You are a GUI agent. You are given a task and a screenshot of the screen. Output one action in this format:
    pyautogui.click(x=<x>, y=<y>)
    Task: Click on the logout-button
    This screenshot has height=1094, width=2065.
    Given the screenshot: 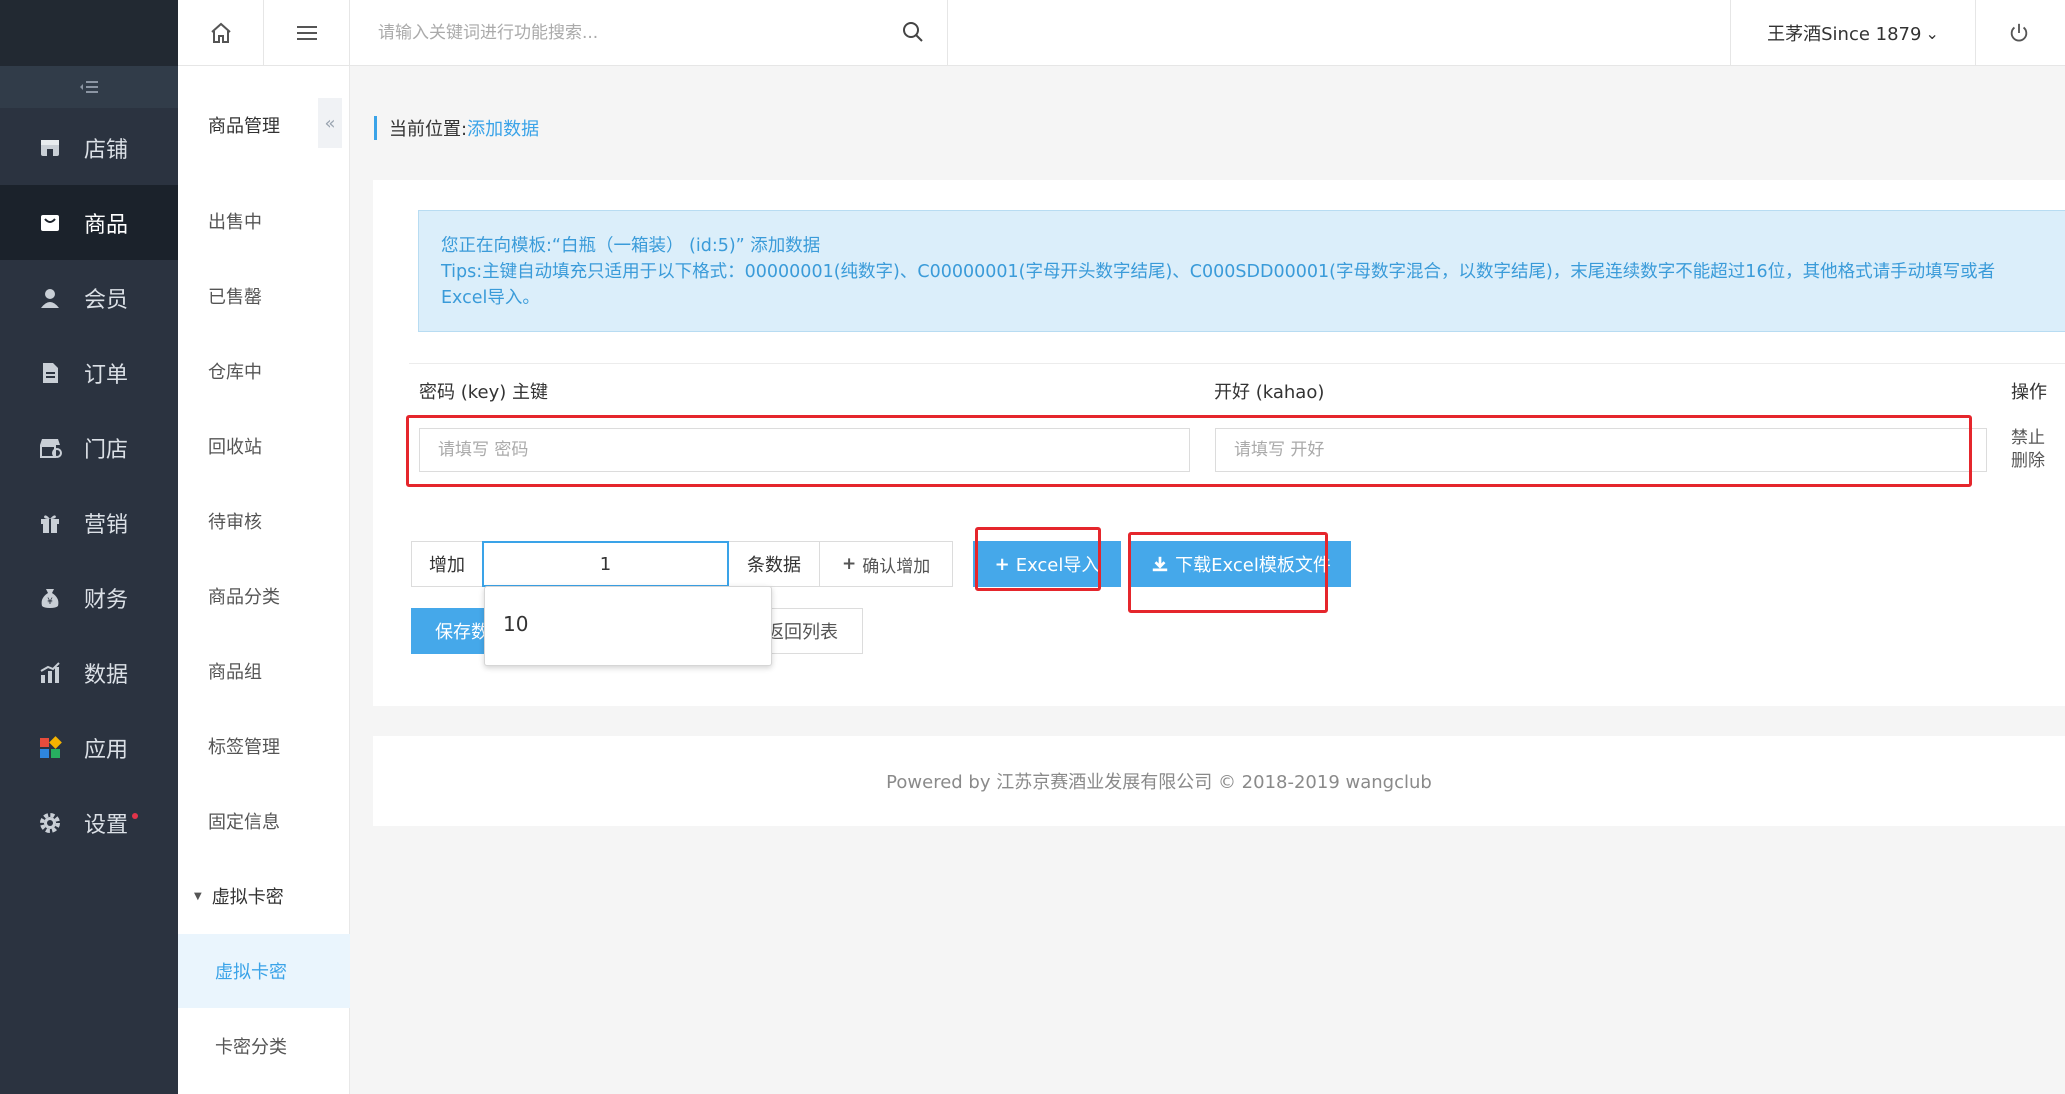 What is the action you would take?
    pyautogui.click(x=2019, y=33)
    